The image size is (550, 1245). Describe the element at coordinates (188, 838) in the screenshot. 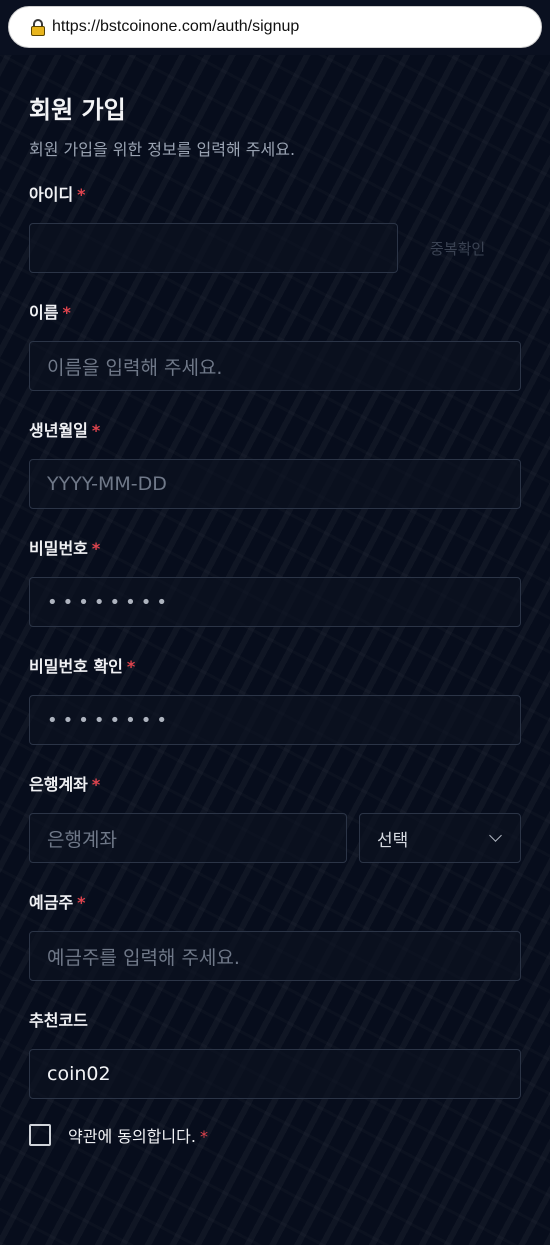

I see `bank-account-input: 은행계좌` at that location.